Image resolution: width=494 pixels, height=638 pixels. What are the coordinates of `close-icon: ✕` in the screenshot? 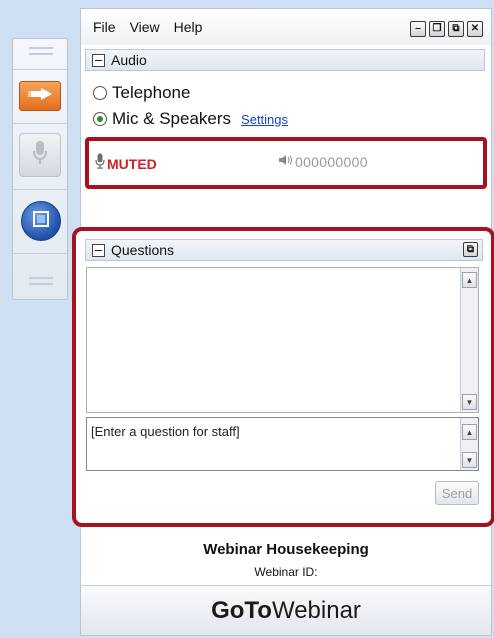 It's located at (475, 28).